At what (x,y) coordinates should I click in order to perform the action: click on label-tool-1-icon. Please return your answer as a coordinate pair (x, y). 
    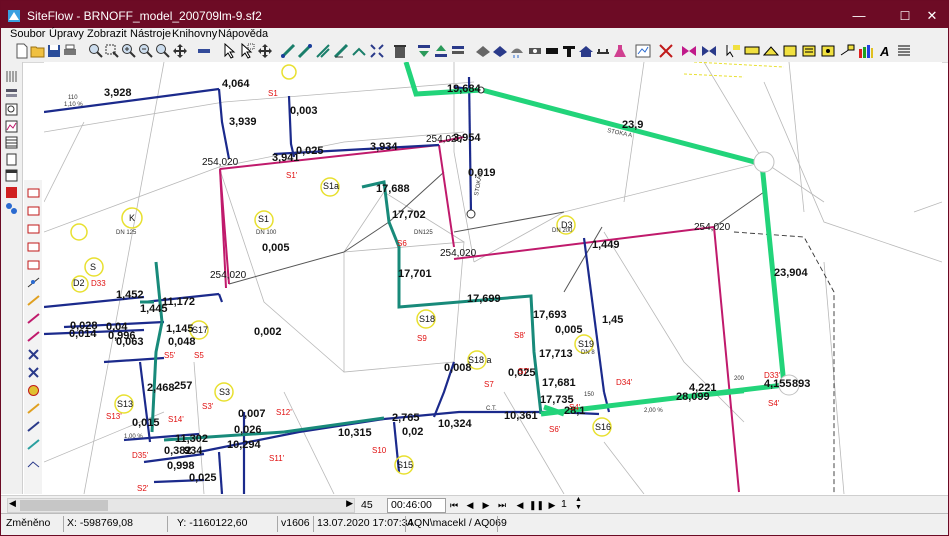
    Looking at the image, I should click on (733, 51).